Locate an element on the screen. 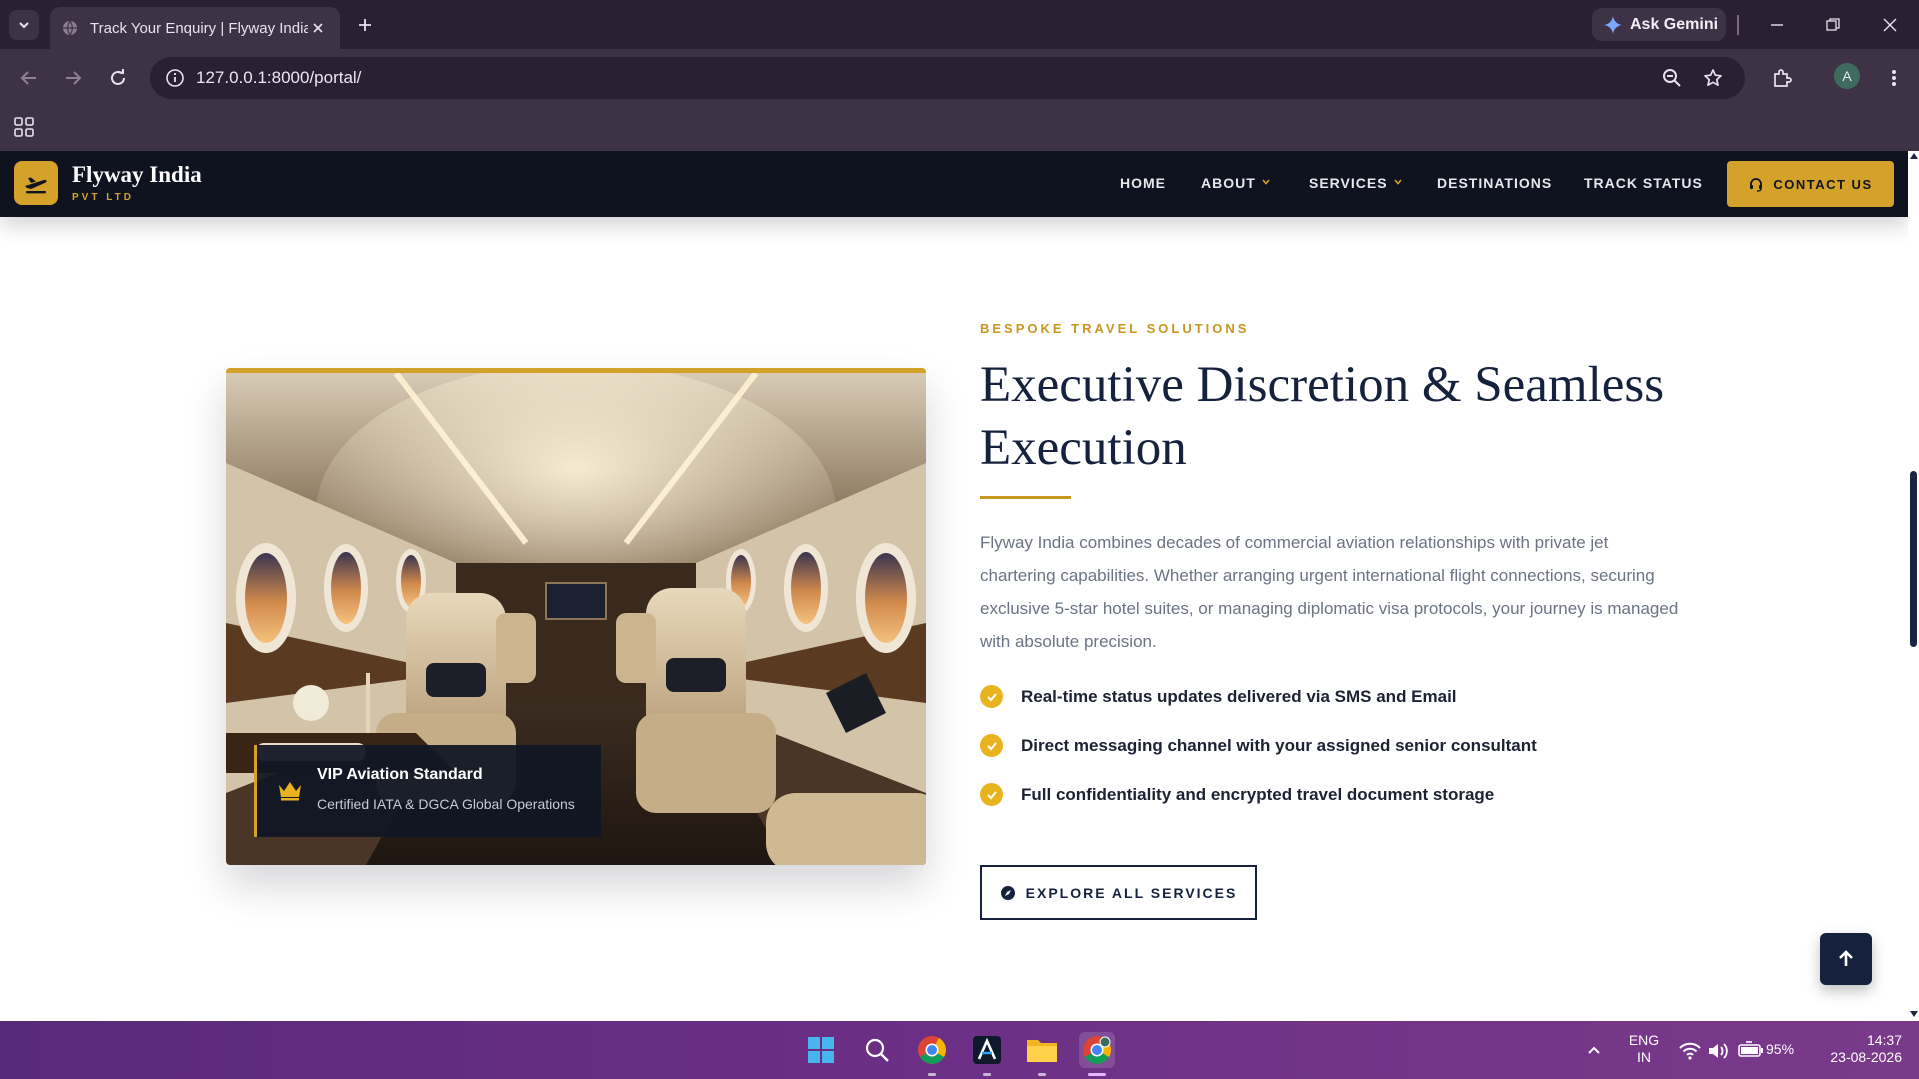  clock-time: 14:37 is located at coordinates (1884, 1040).